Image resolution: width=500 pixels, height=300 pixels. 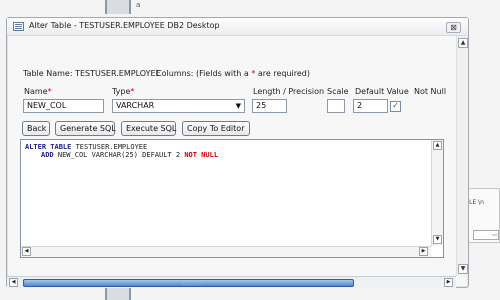 I want to click on not-null-checkbox: ✓, so click(x=395, y=106).